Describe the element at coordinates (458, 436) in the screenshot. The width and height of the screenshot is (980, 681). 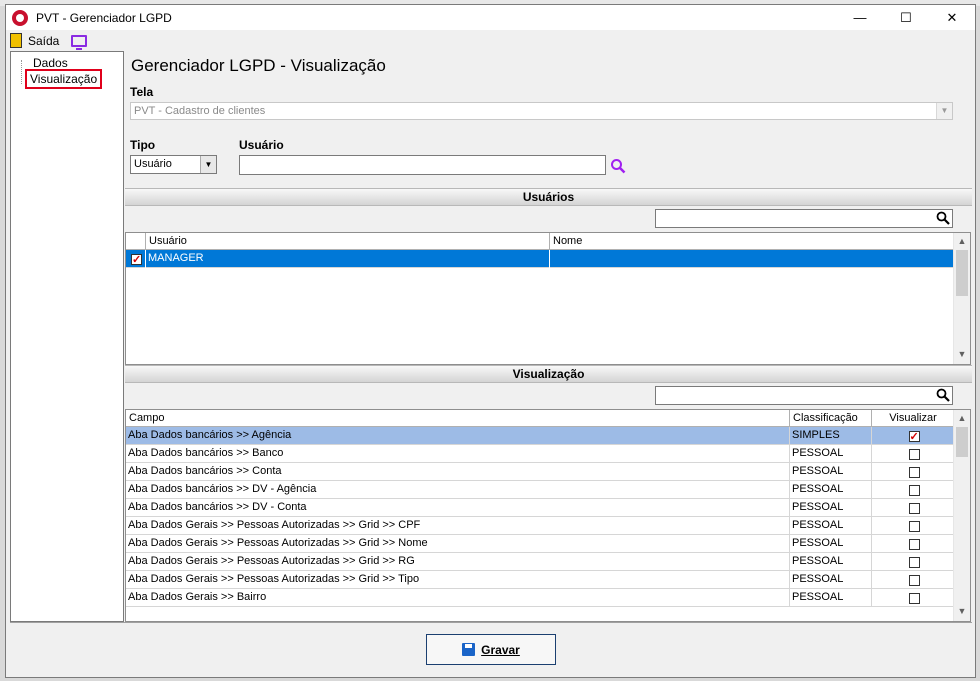
I see `campo-cell: Aba Dados bancários >> Agência` at that location.